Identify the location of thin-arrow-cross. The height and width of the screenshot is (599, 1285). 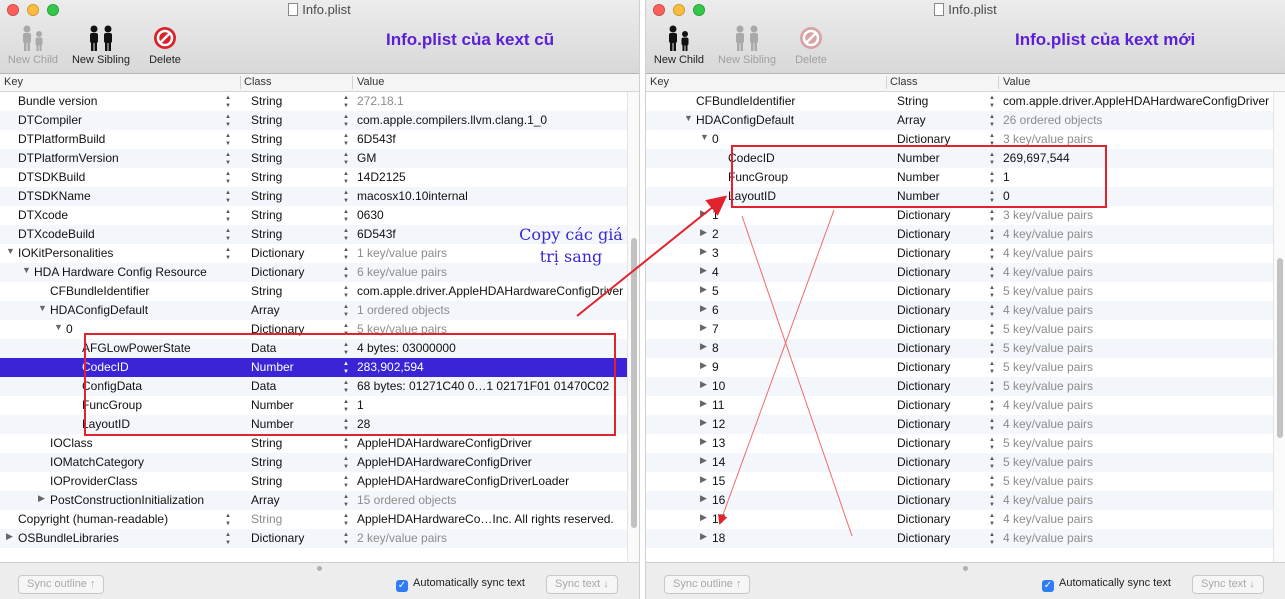
(797, 376).